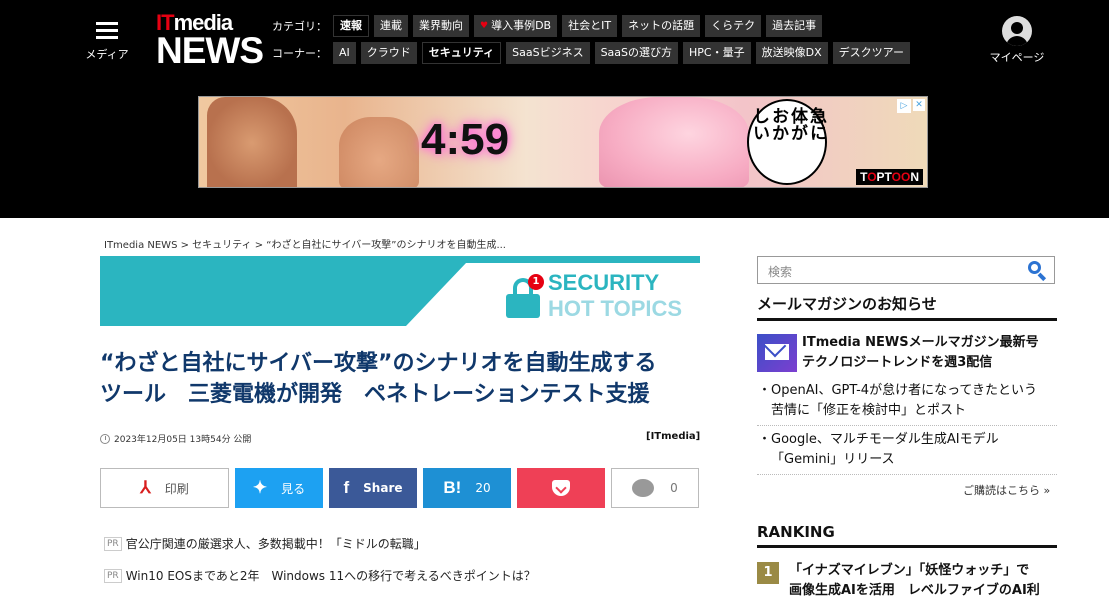 Image resolution: width=1109 pixels, height=601 pixels. I want to click on media-menu-button: メディア, so click(107, 41).